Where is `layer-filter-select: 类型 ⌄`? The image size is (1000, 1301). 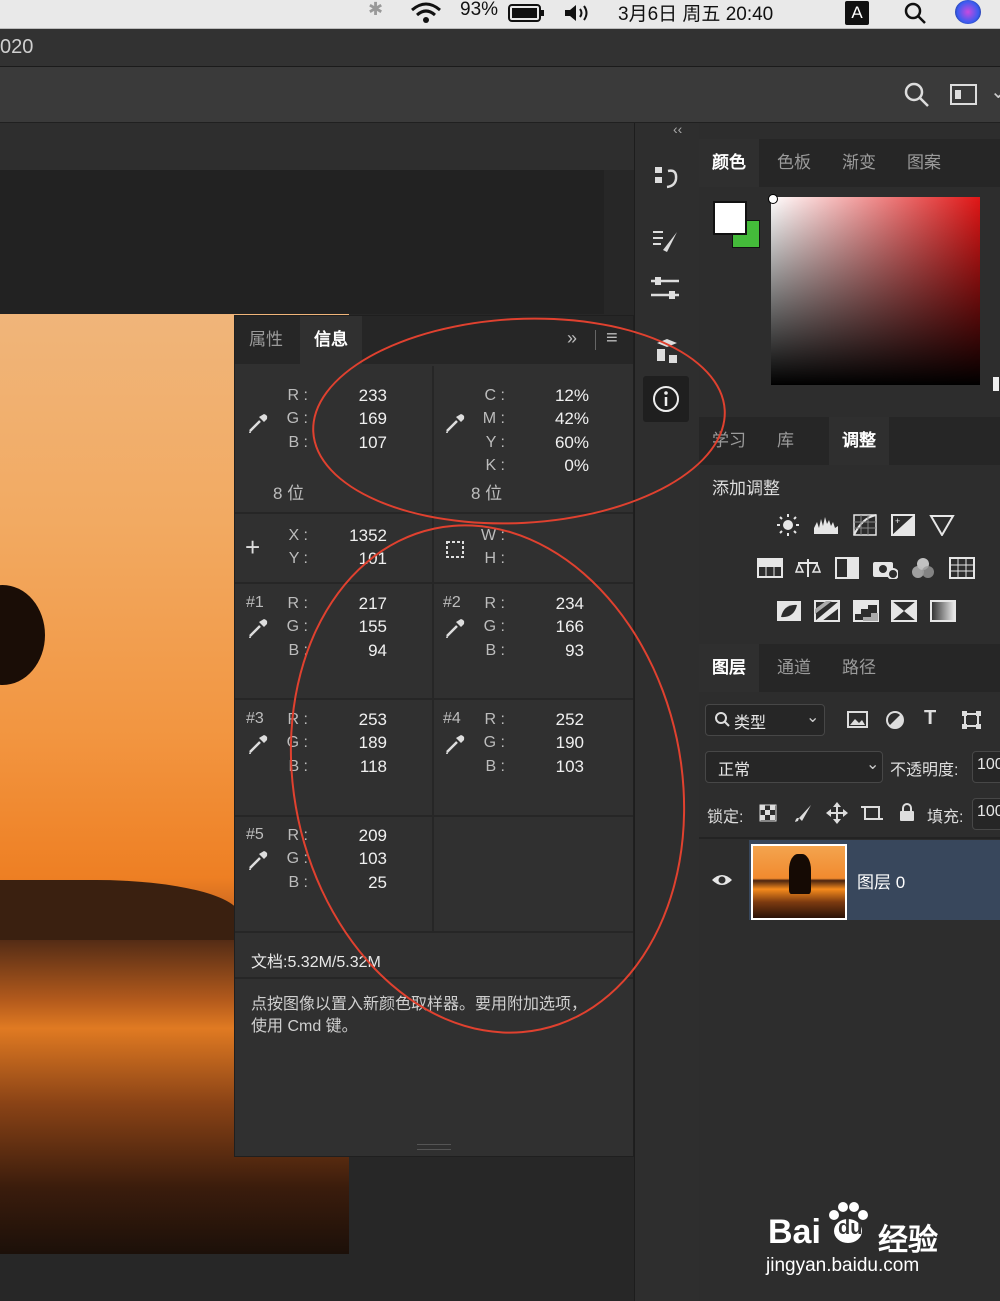 layer-filter-select: 类型 ⌄ is located at coordinates (765, 720).